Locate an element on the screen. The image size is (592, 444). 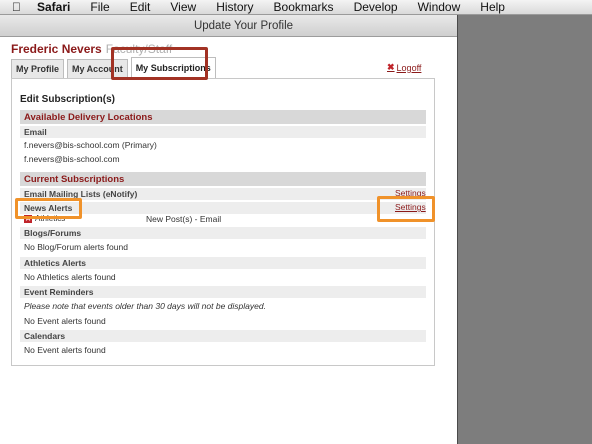
remove-alert-icon: ✕ is located at coordinates (28, 218).